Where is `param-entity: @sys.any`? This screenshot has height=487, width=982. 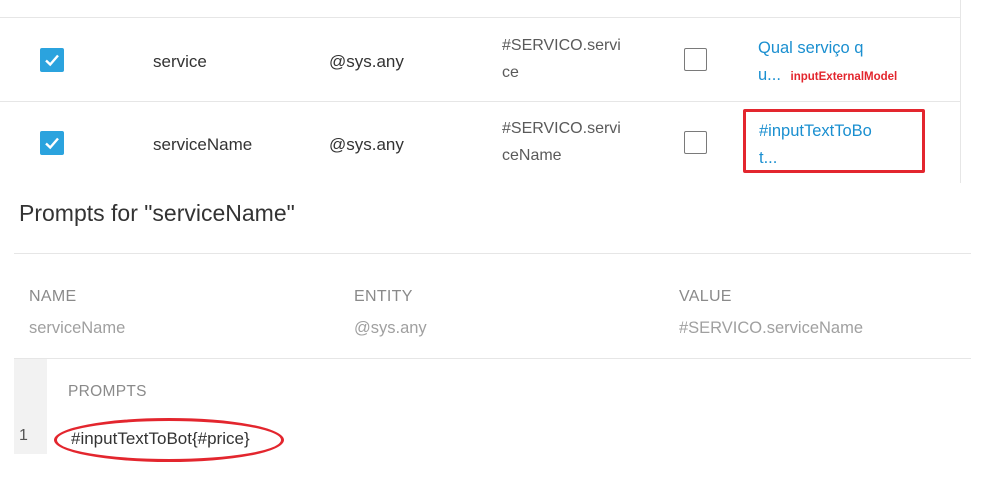 param-entity: @sys.any is located at coordinates (390, 328).